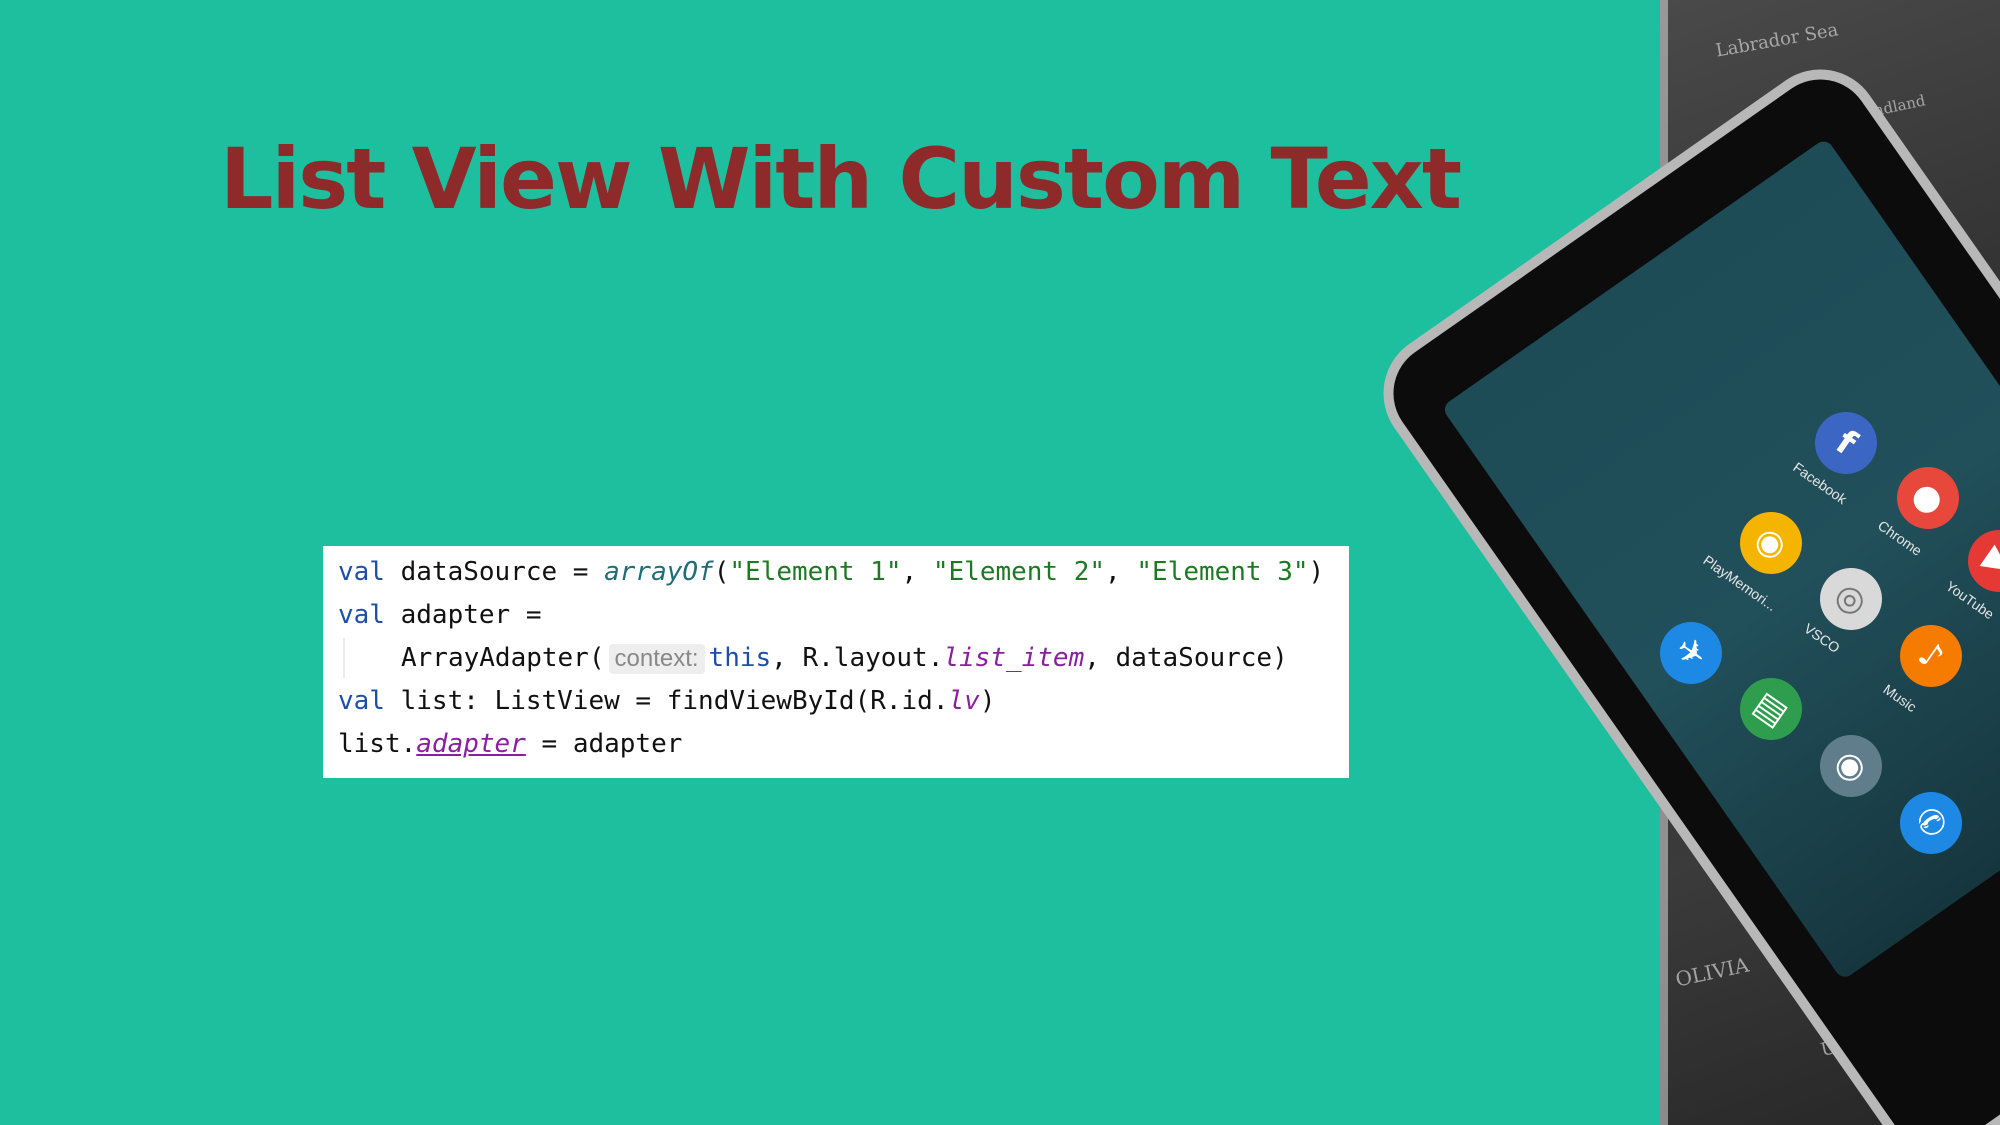 The width and height of the screenshot is (2000, 1125). I want to click on code-text: , R.layout., so click(857, 658).